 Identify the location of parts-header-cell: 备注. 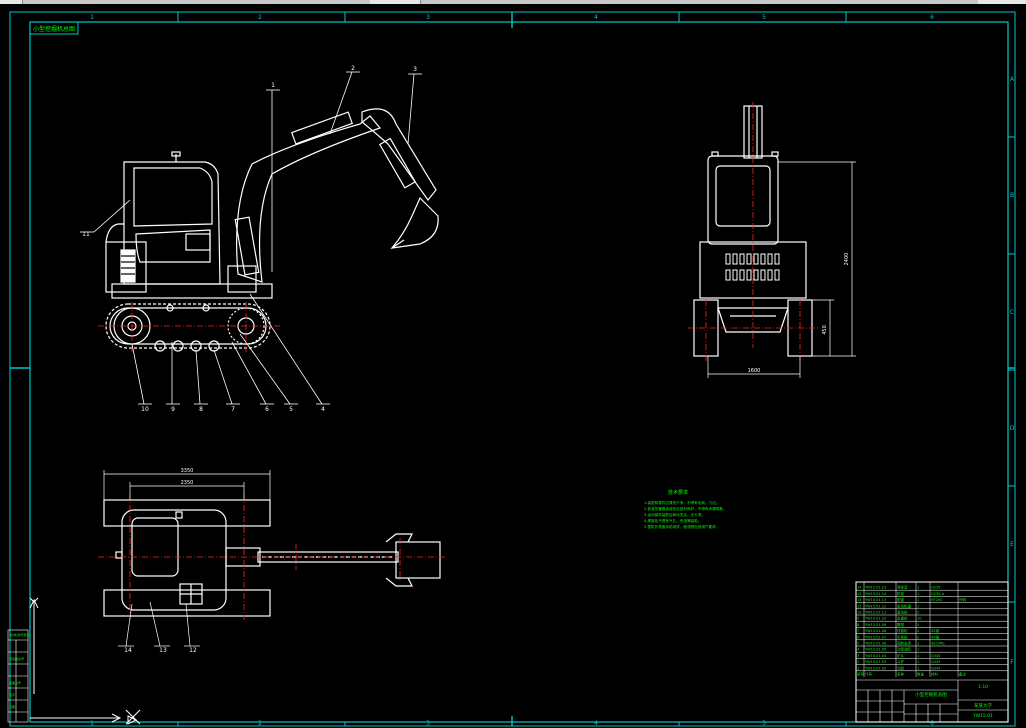
(963, 674).